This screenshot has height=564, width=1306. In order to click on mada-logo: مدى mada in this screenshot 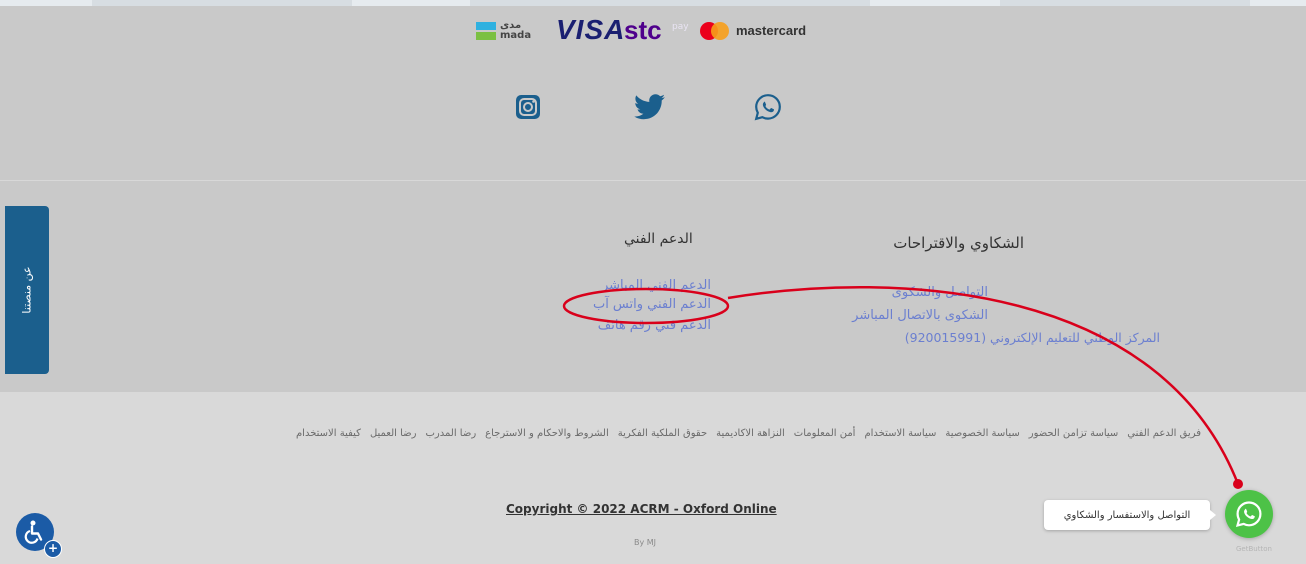, I will do `click(512, 31)`.